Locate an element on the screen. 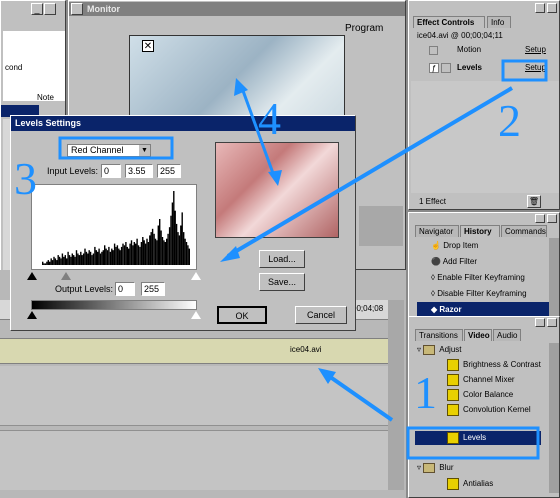 The height and width of the screenshot is (498, 560). tab-effect-controls: Effect Controls is located at coordinates (449, 22).